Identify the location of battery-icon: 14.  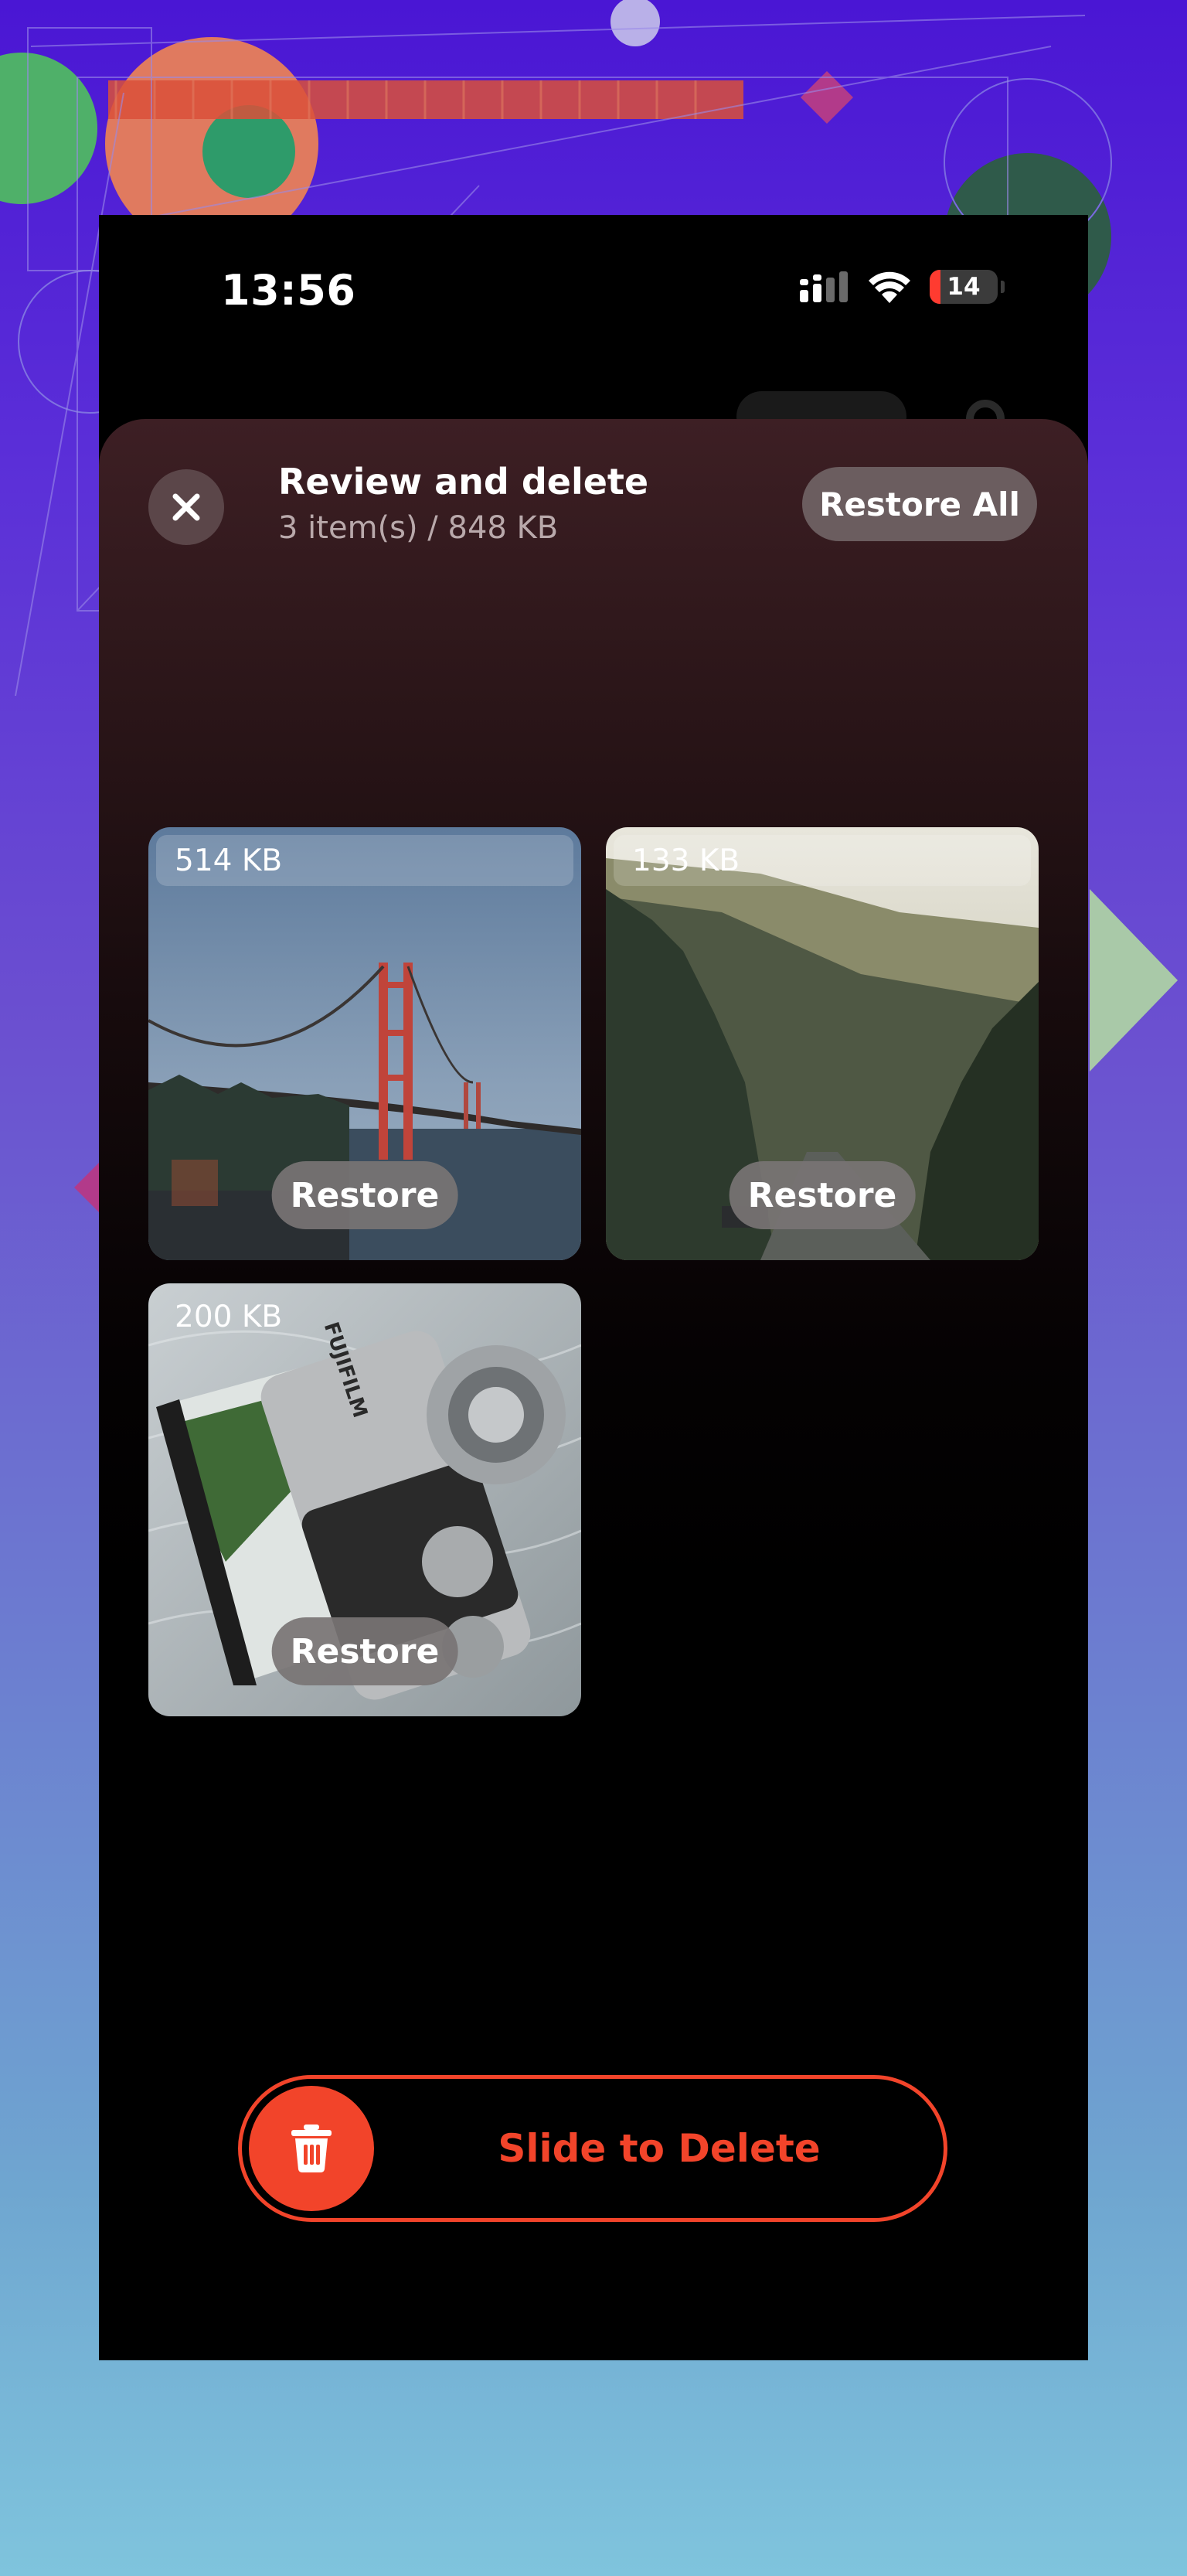
(964, 287).